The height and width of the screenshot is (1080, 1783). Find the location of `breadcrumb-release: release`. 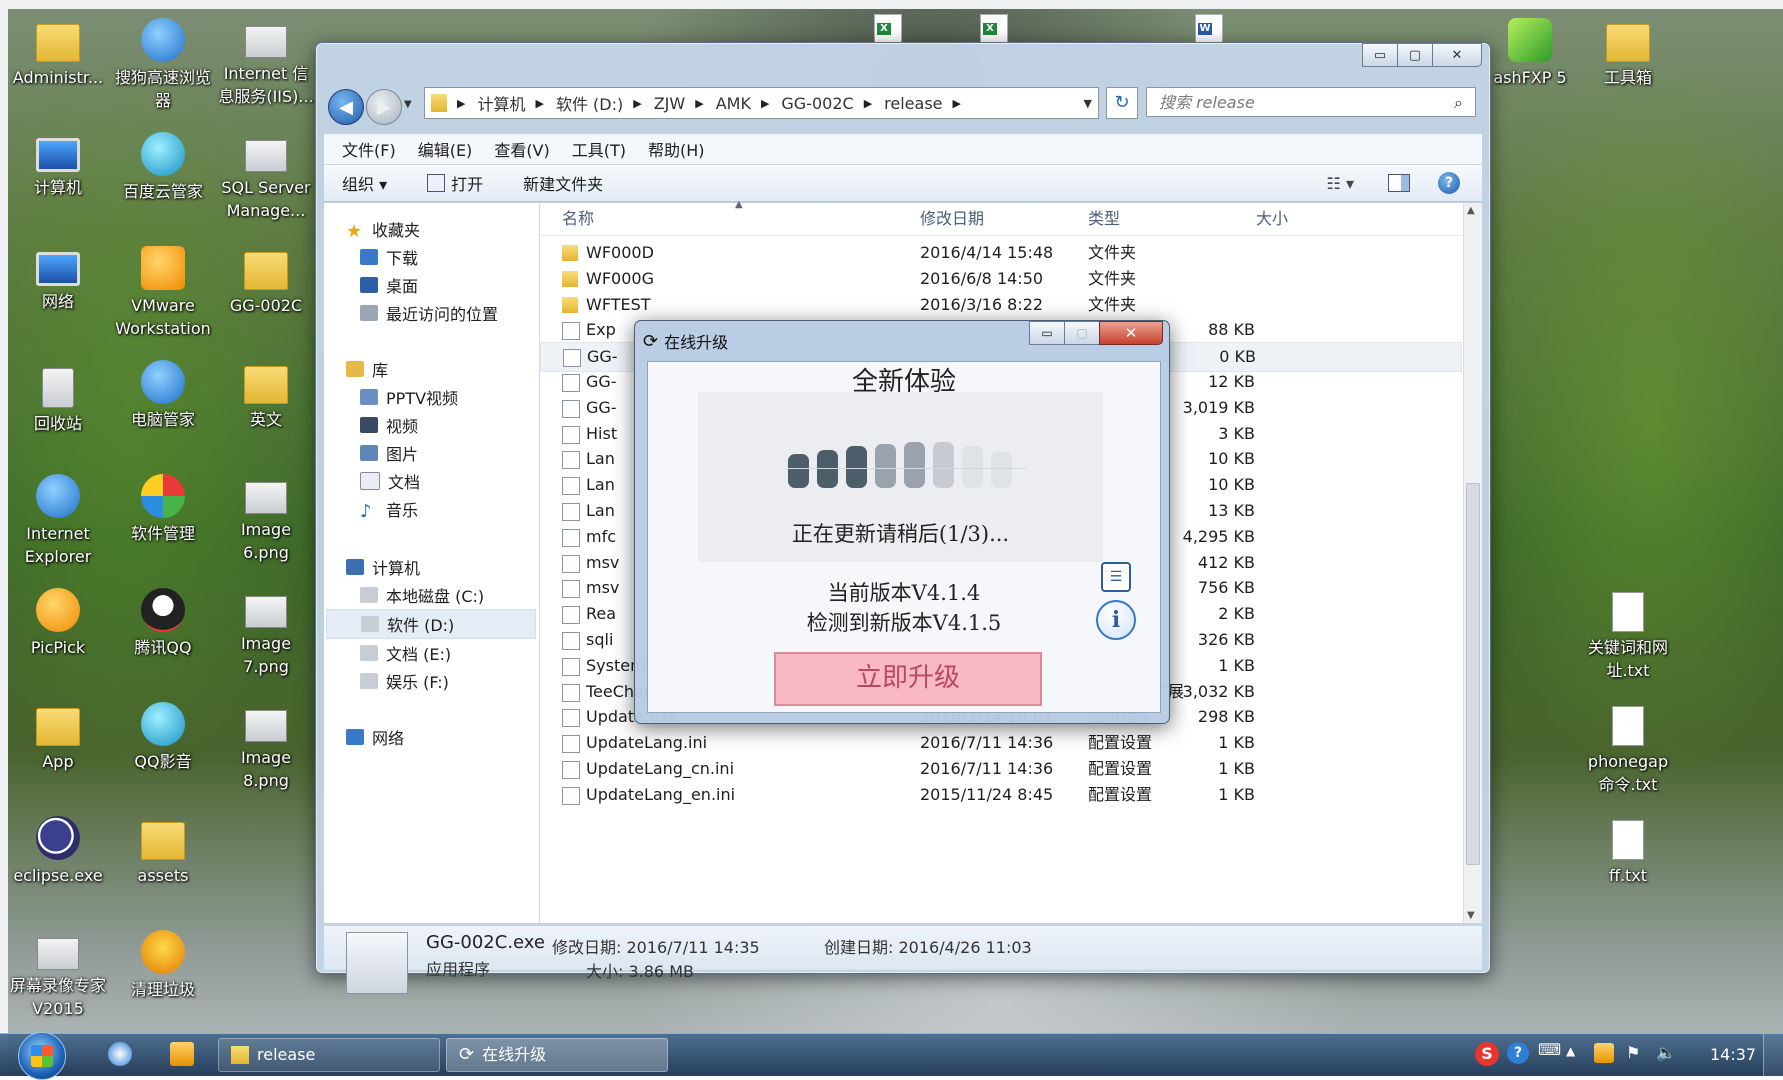

breadcrumb-release: release is located at coordinates (913, 103).